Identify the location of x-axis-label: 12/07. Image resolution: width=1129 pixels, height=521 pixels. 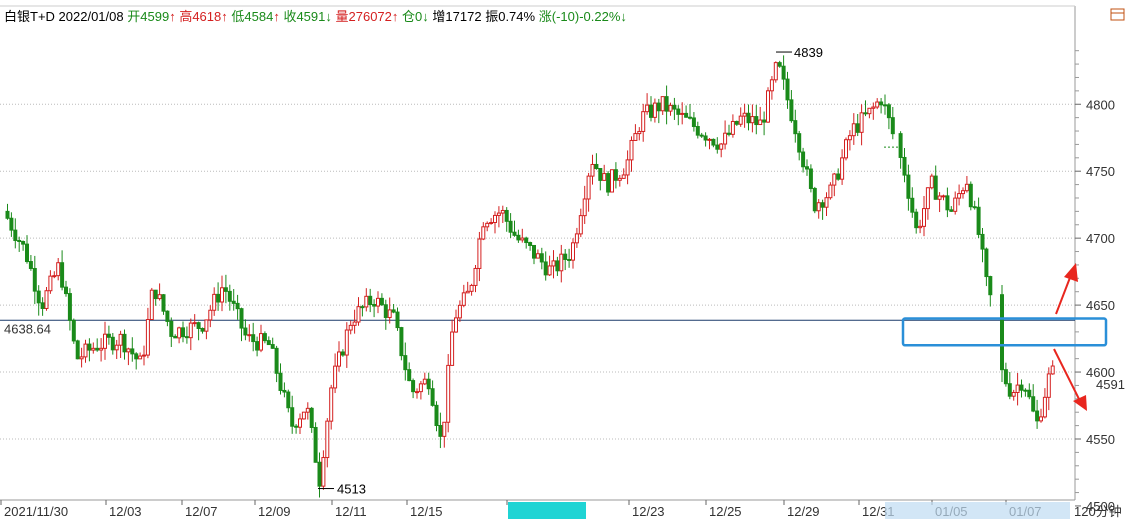
(201, 511).